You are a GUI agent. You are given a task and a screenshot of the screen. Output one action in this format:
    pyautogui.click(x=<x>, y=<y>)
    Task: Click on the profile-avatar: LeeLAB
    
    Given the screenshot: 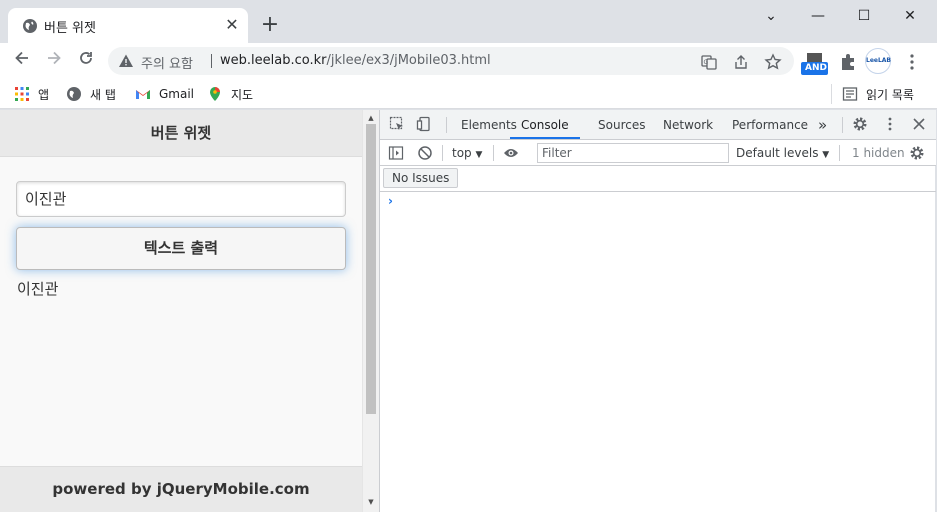 What is the action you would take?
    pyautogui.click(x=878, y=61)
    